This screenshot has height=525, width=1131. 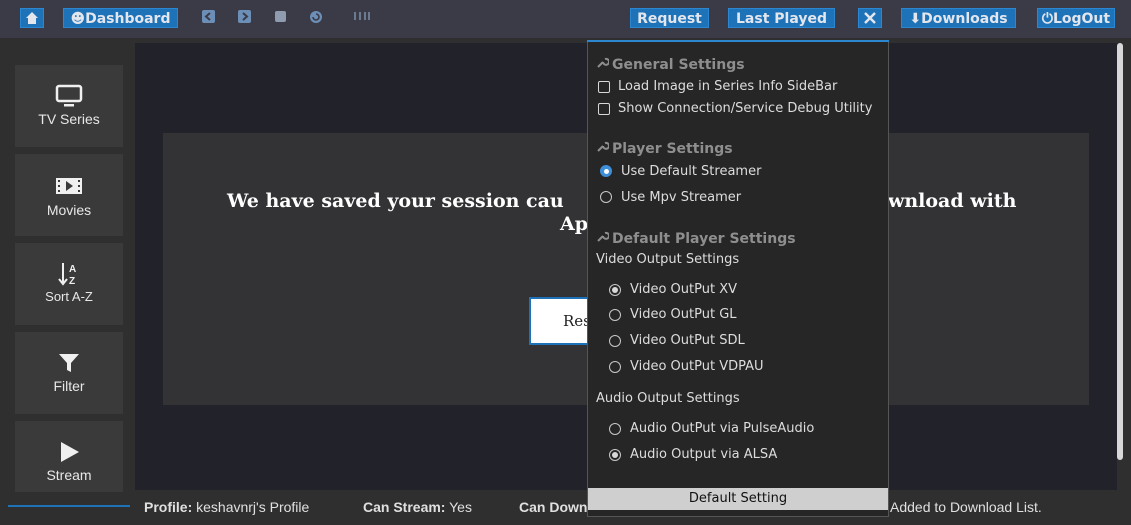 I want to click on last-played-button: Last Played, so click(x=781, y=18).